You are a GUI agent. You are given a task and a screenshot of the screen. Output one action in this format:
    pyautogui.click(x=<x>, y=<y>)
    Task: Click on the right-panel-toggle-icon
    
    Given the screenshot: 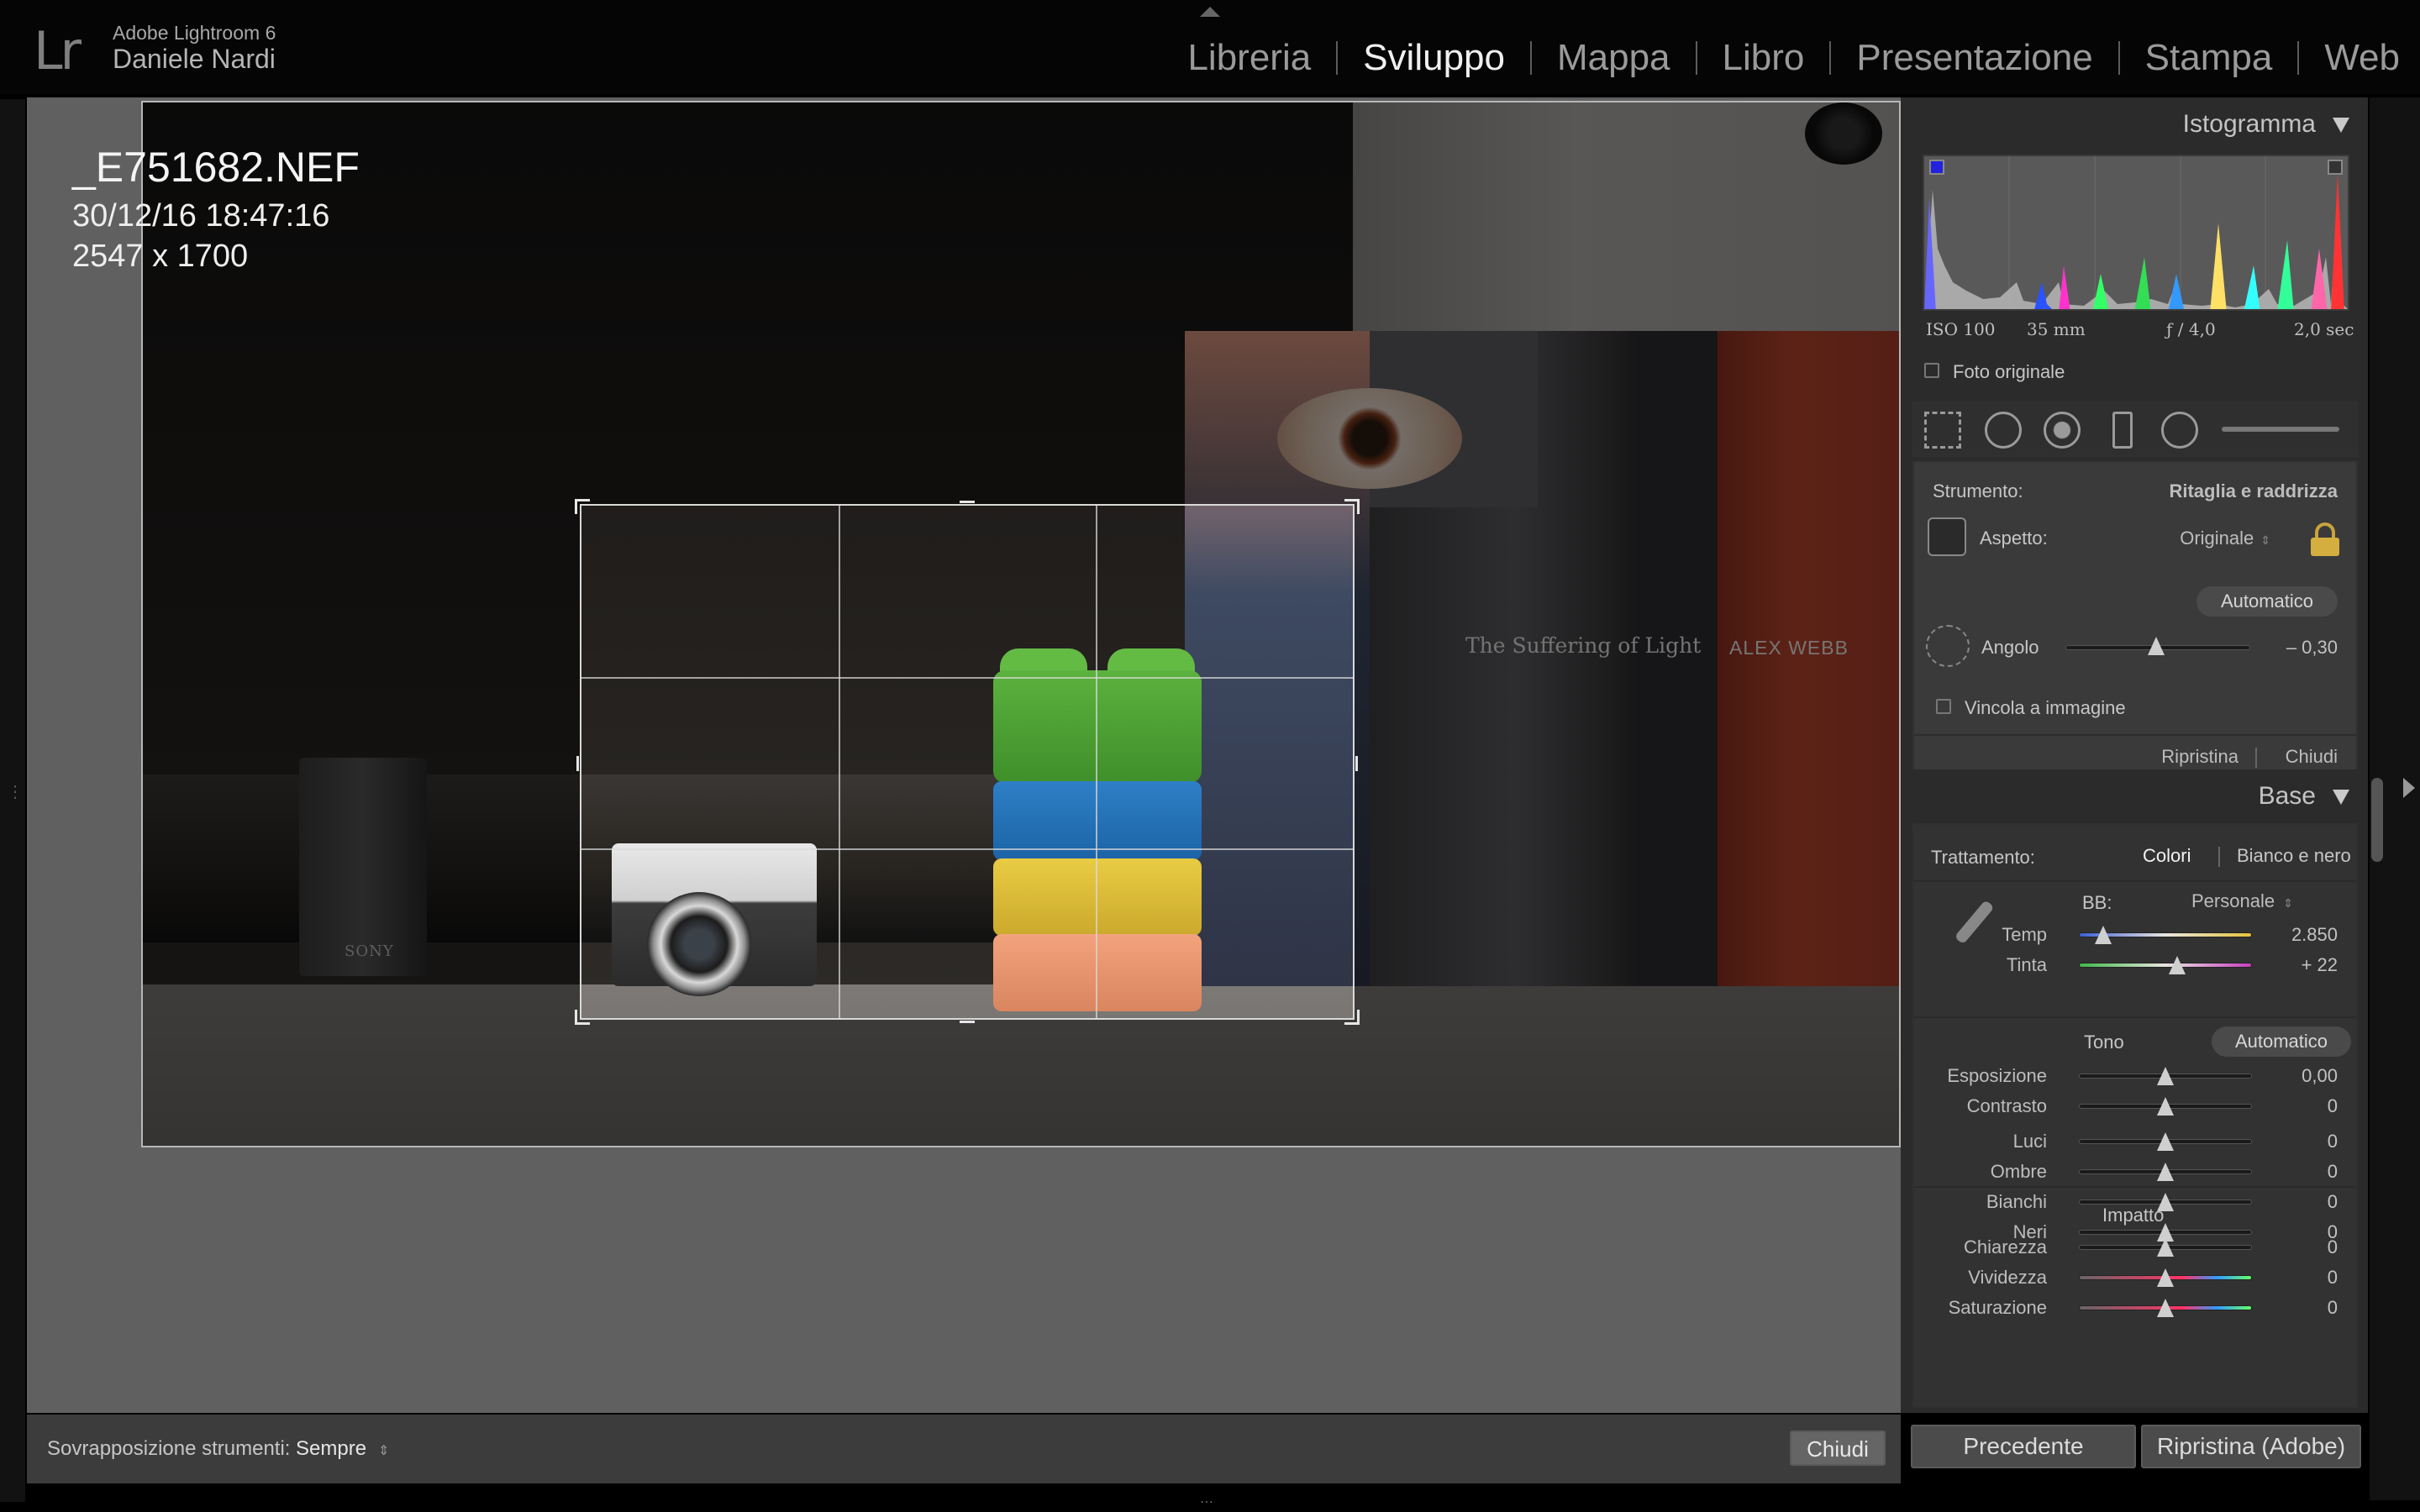 What is the action you would take?
    pyautogui.click(x=2409, y=788)
    